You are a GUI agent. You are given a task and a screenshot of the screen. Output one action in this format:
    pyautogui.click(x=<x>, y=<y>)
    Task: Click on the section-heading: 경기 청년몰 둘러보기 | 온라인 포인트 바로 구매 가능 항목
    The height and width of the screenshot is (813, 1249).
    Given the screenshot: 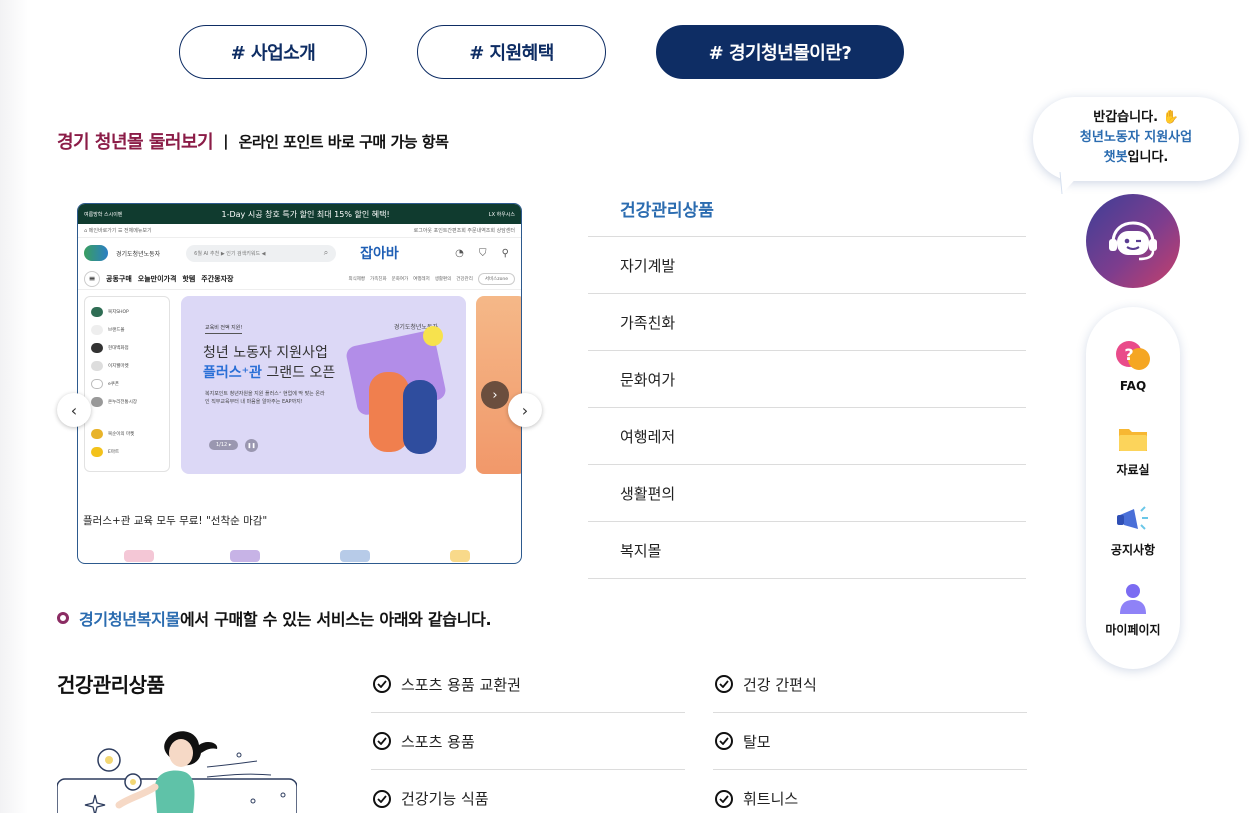 What is the action you would take?
    pyautogui.click(x=253, y=141)
    